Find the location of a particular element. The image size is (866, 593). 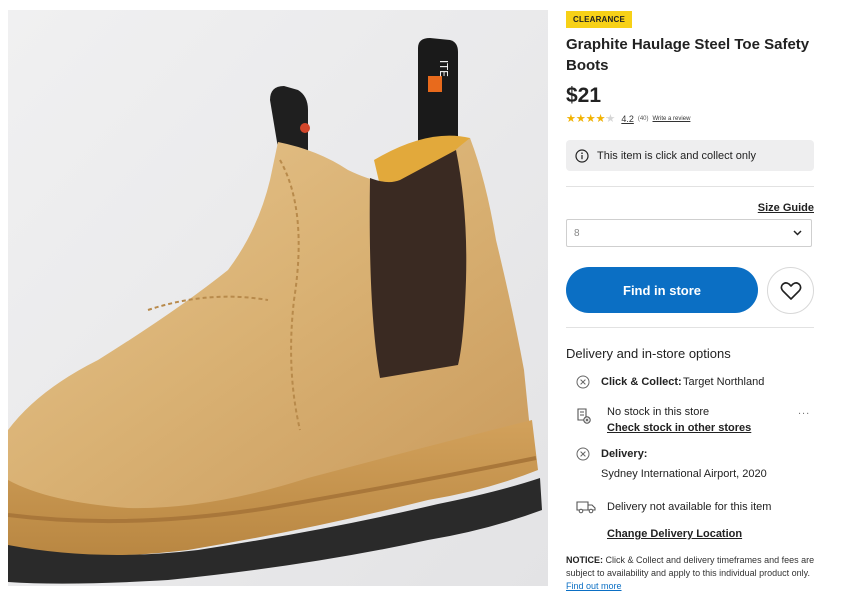

click-collect-row: Click & Collect: Target Northland is located at coordinates (690, 382).